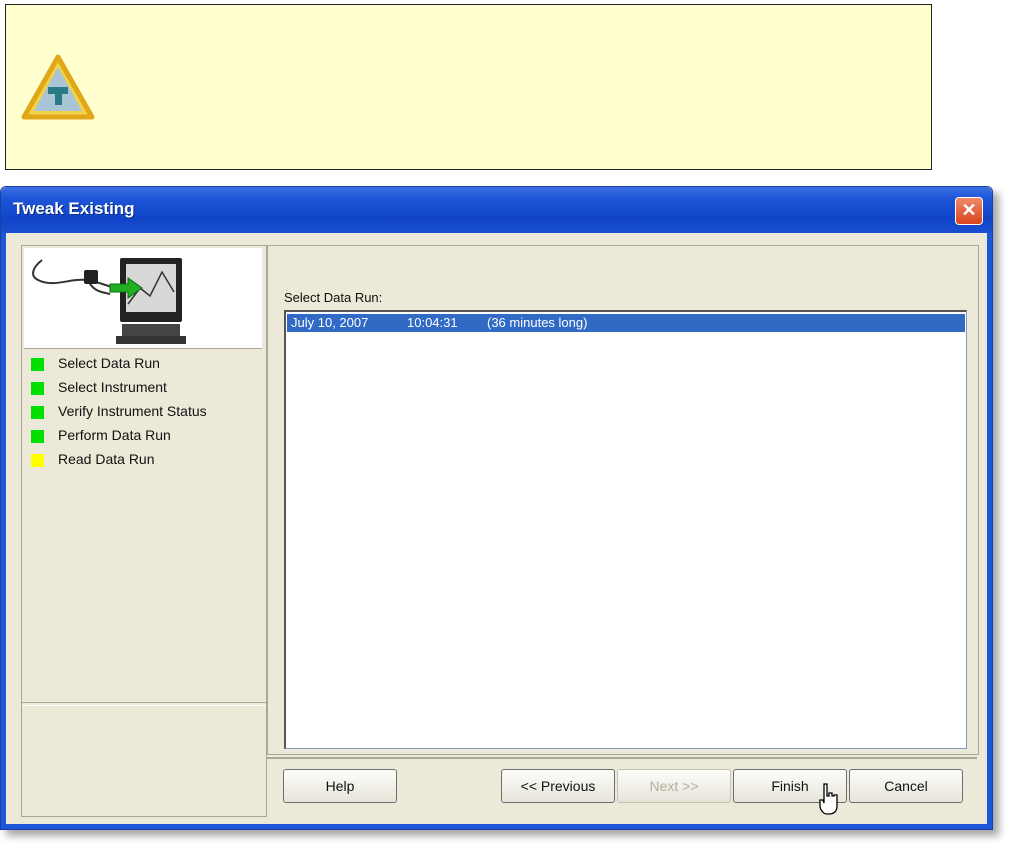 The height and width of the screenshot is (848, 1009). I want to click on wizard-step: Select Data Run, so click(144, 364).